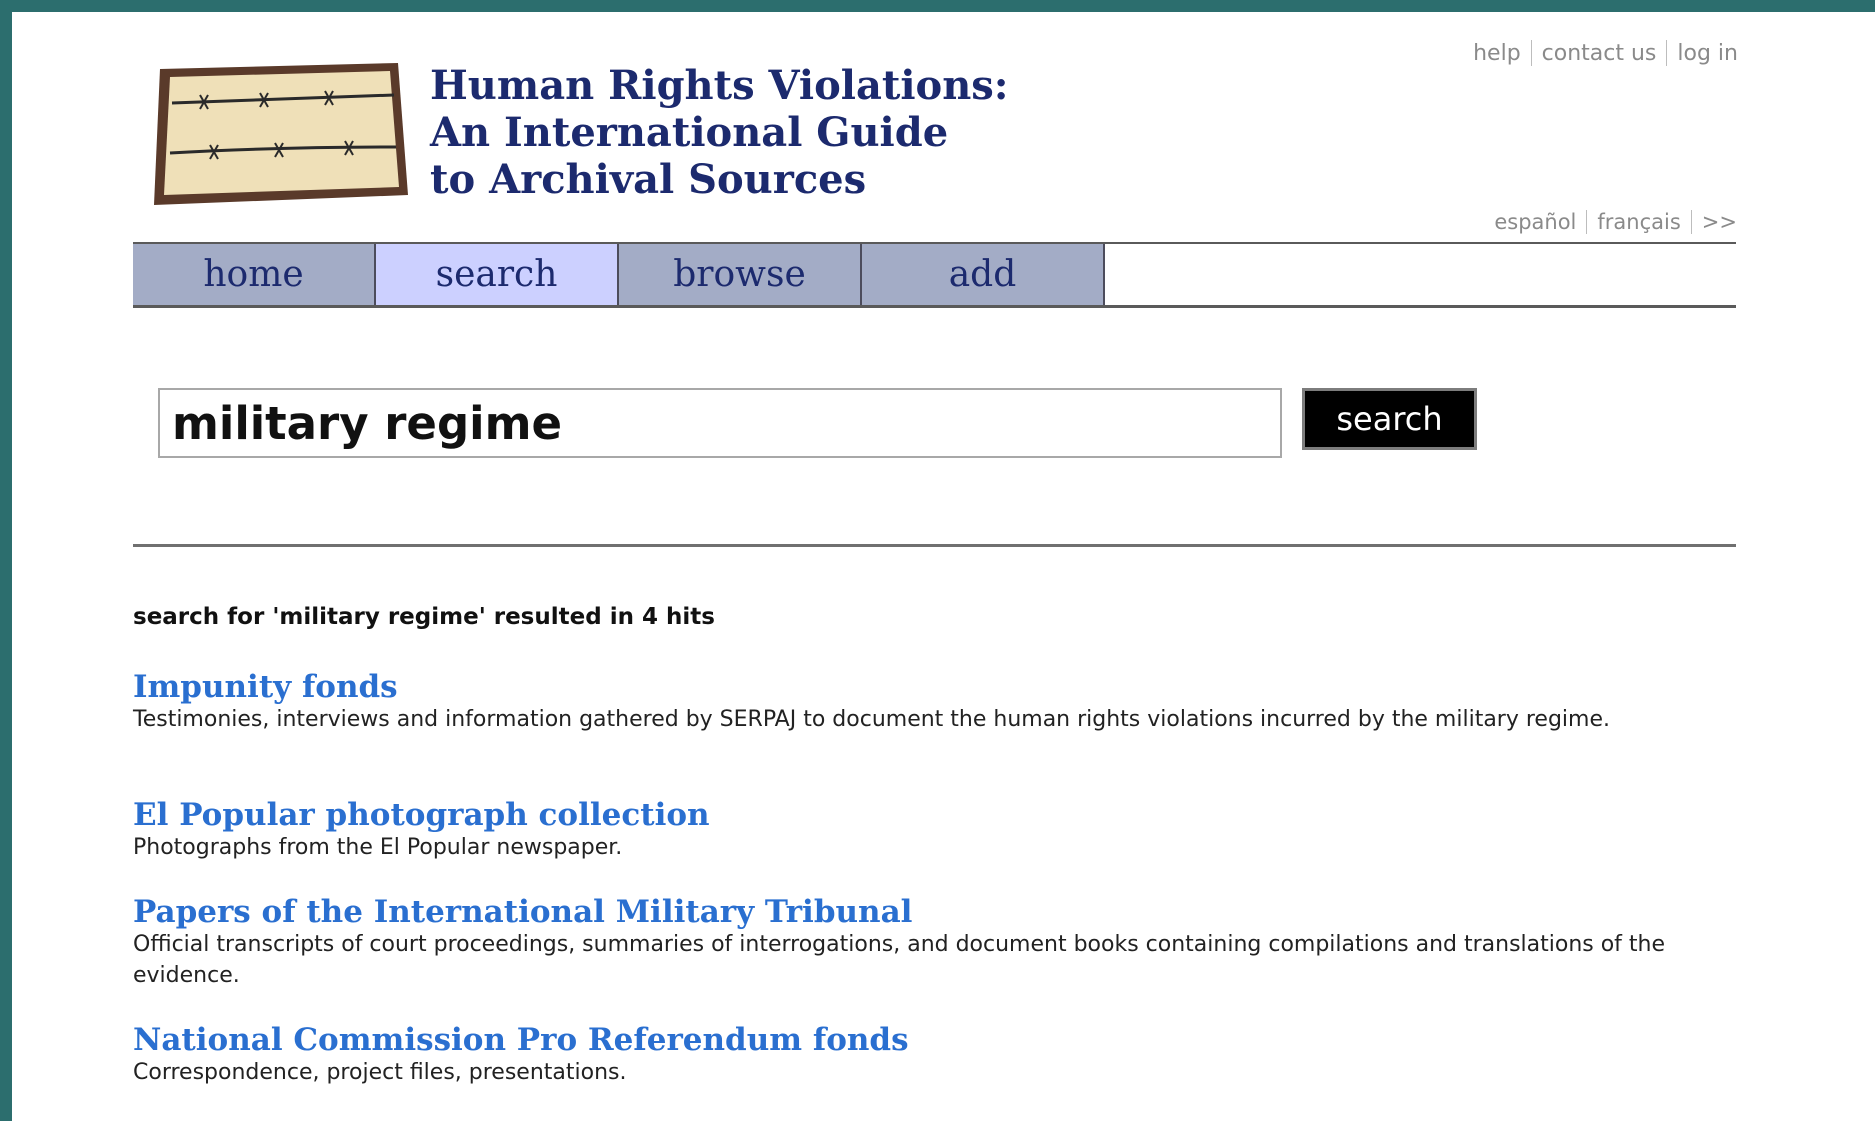  Describe the element at coordinates (1535, 222) in the screenshot. I see `language-espanol-link: español` at that location.